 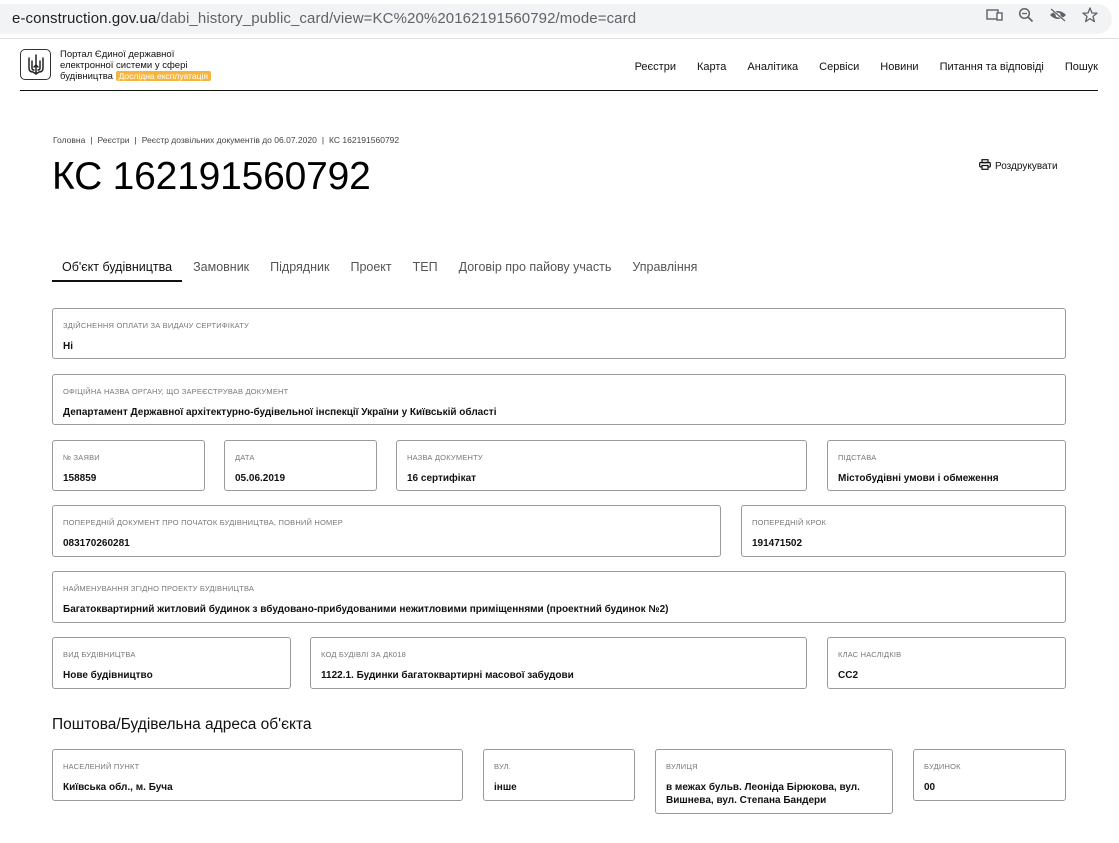 What do you see at coordinates (1090, 15) in the screenshot?
I see `bookmark-star-icon` at bounding box center [1090, 15].